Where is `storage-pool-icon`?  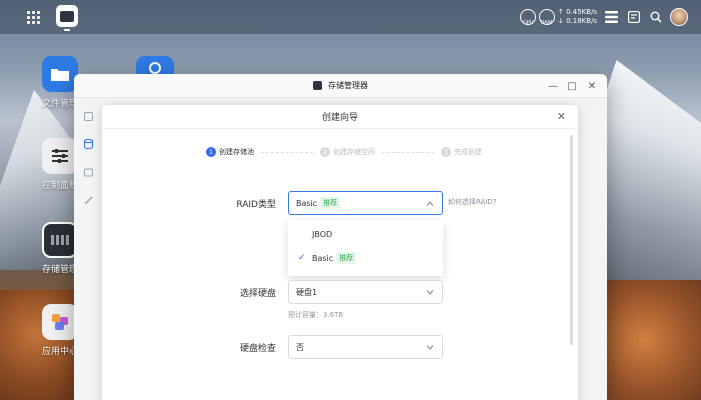 storage-pool-icon is located at coordinates (88, 144).